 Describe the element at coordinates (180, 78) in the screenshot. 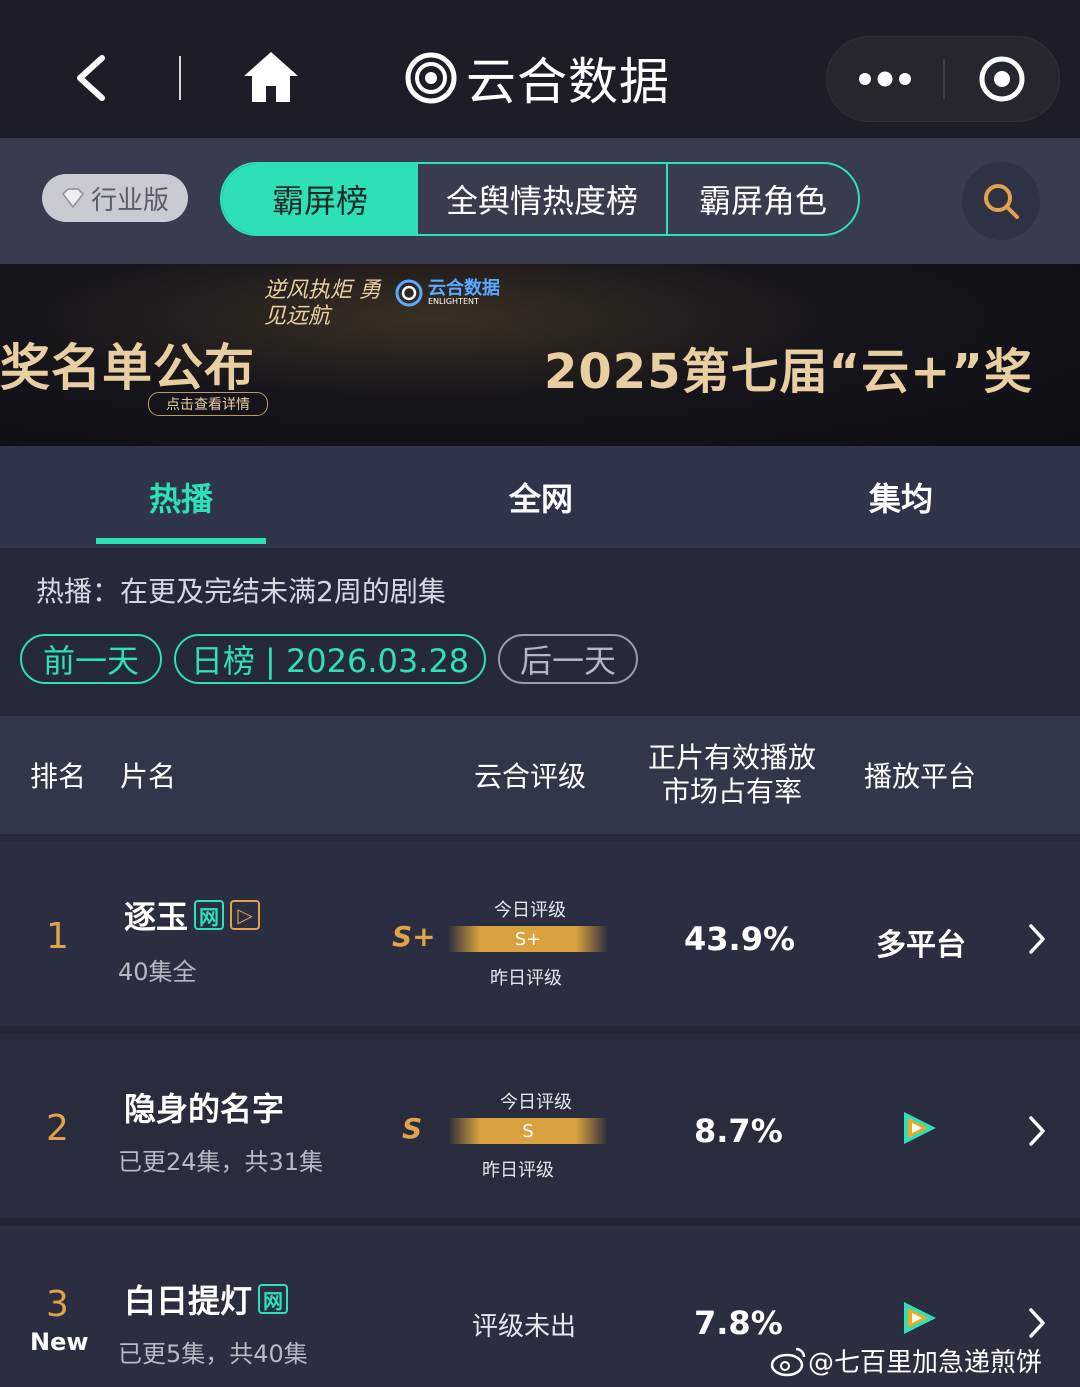

I see `divider` at that location.